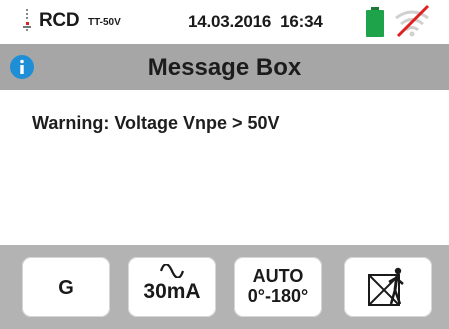 The image size is (449, 329). I want to click on page-title: Message Box, so click(224, 67).